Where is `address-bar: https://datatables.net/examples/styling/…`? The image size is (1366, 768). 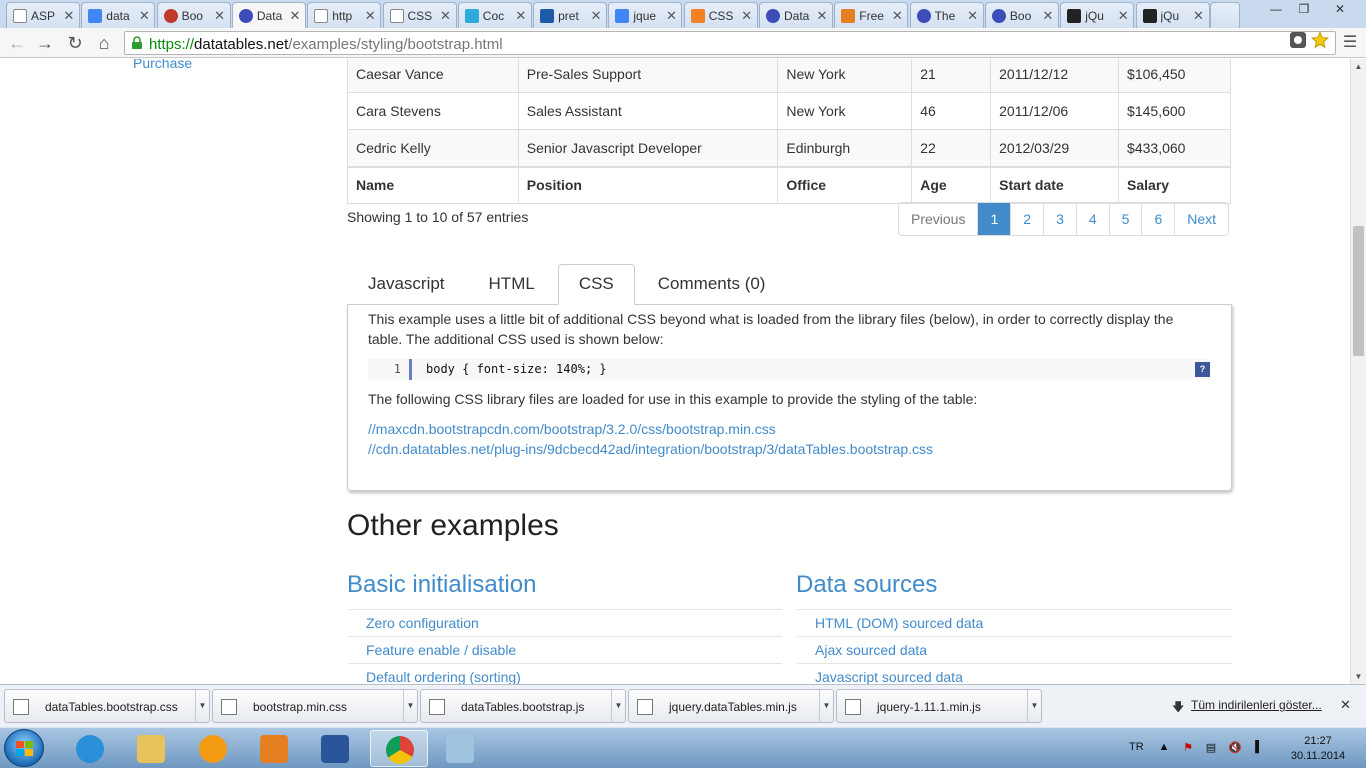
address-bar: https://datatables.net/examples/styling/… is located at coordinates (730, 43).